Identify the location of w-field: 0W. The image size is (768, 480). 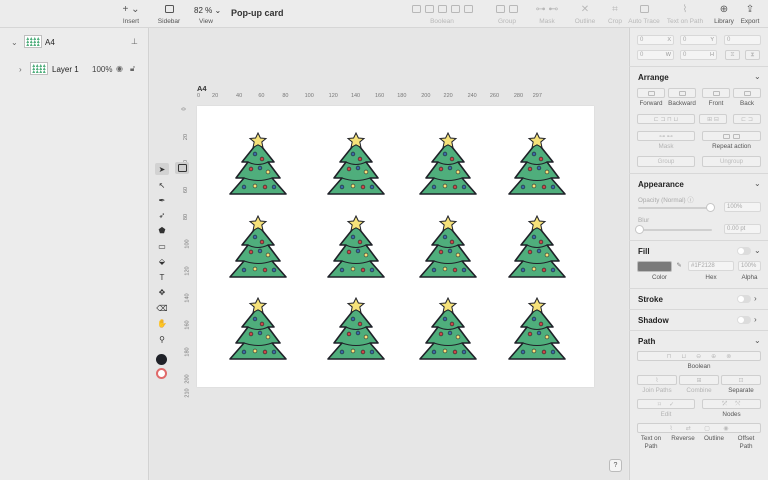
(655, 55).